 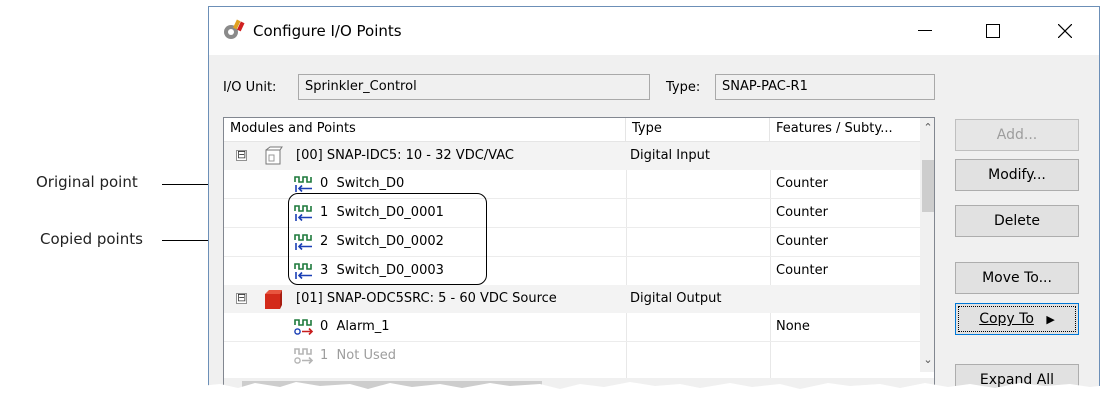 I want to click on scroll-down-icon: ⌄, so click(x=927, y=360).